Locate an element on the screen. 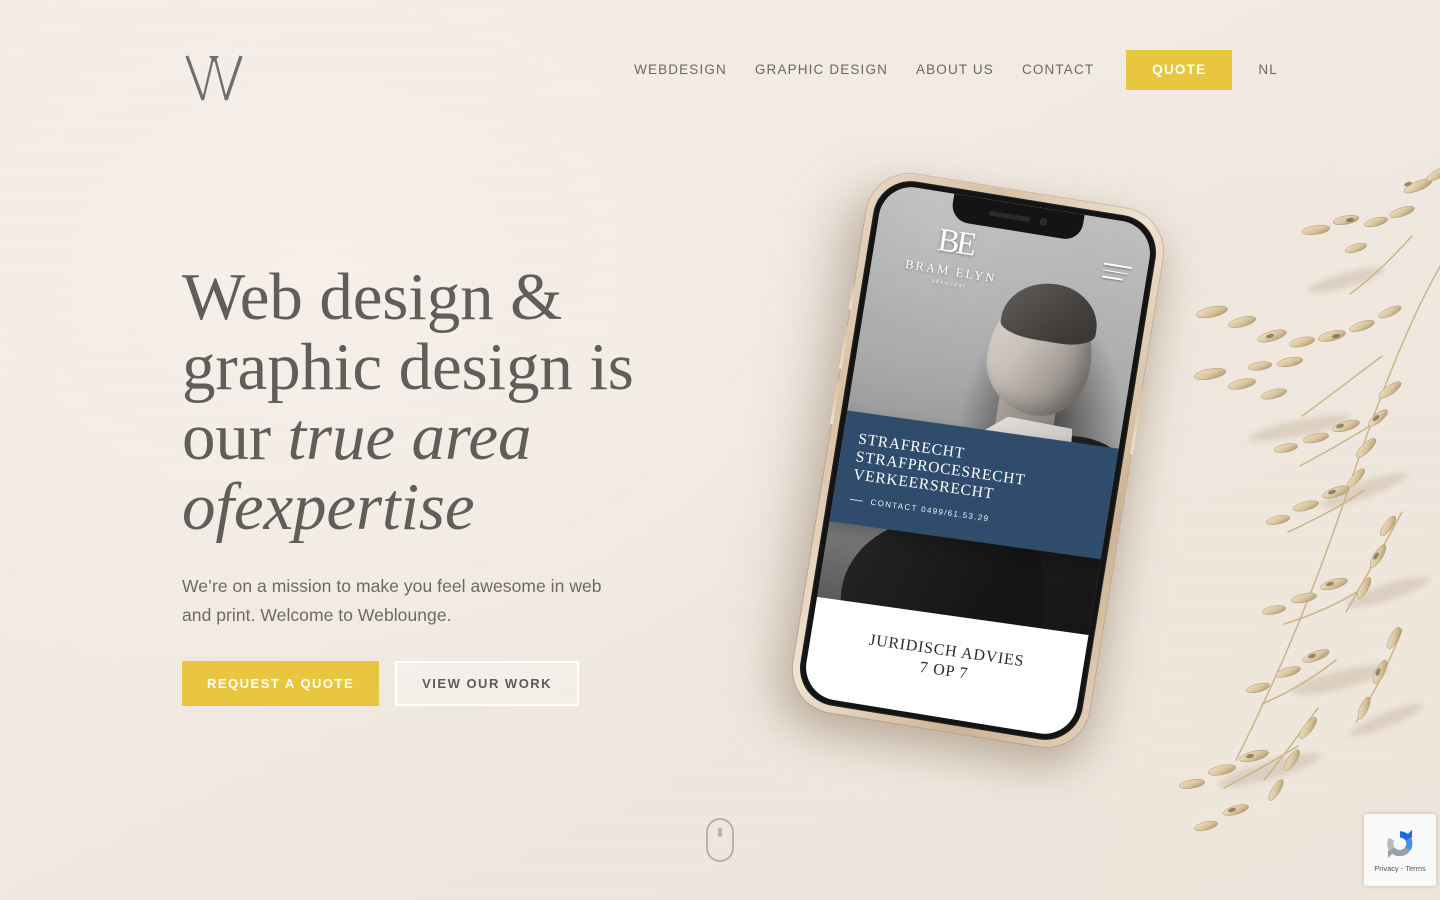 The height and width of the screenshot is (900, 1440). w-monogram-icon is located at coordinates (214, 78).